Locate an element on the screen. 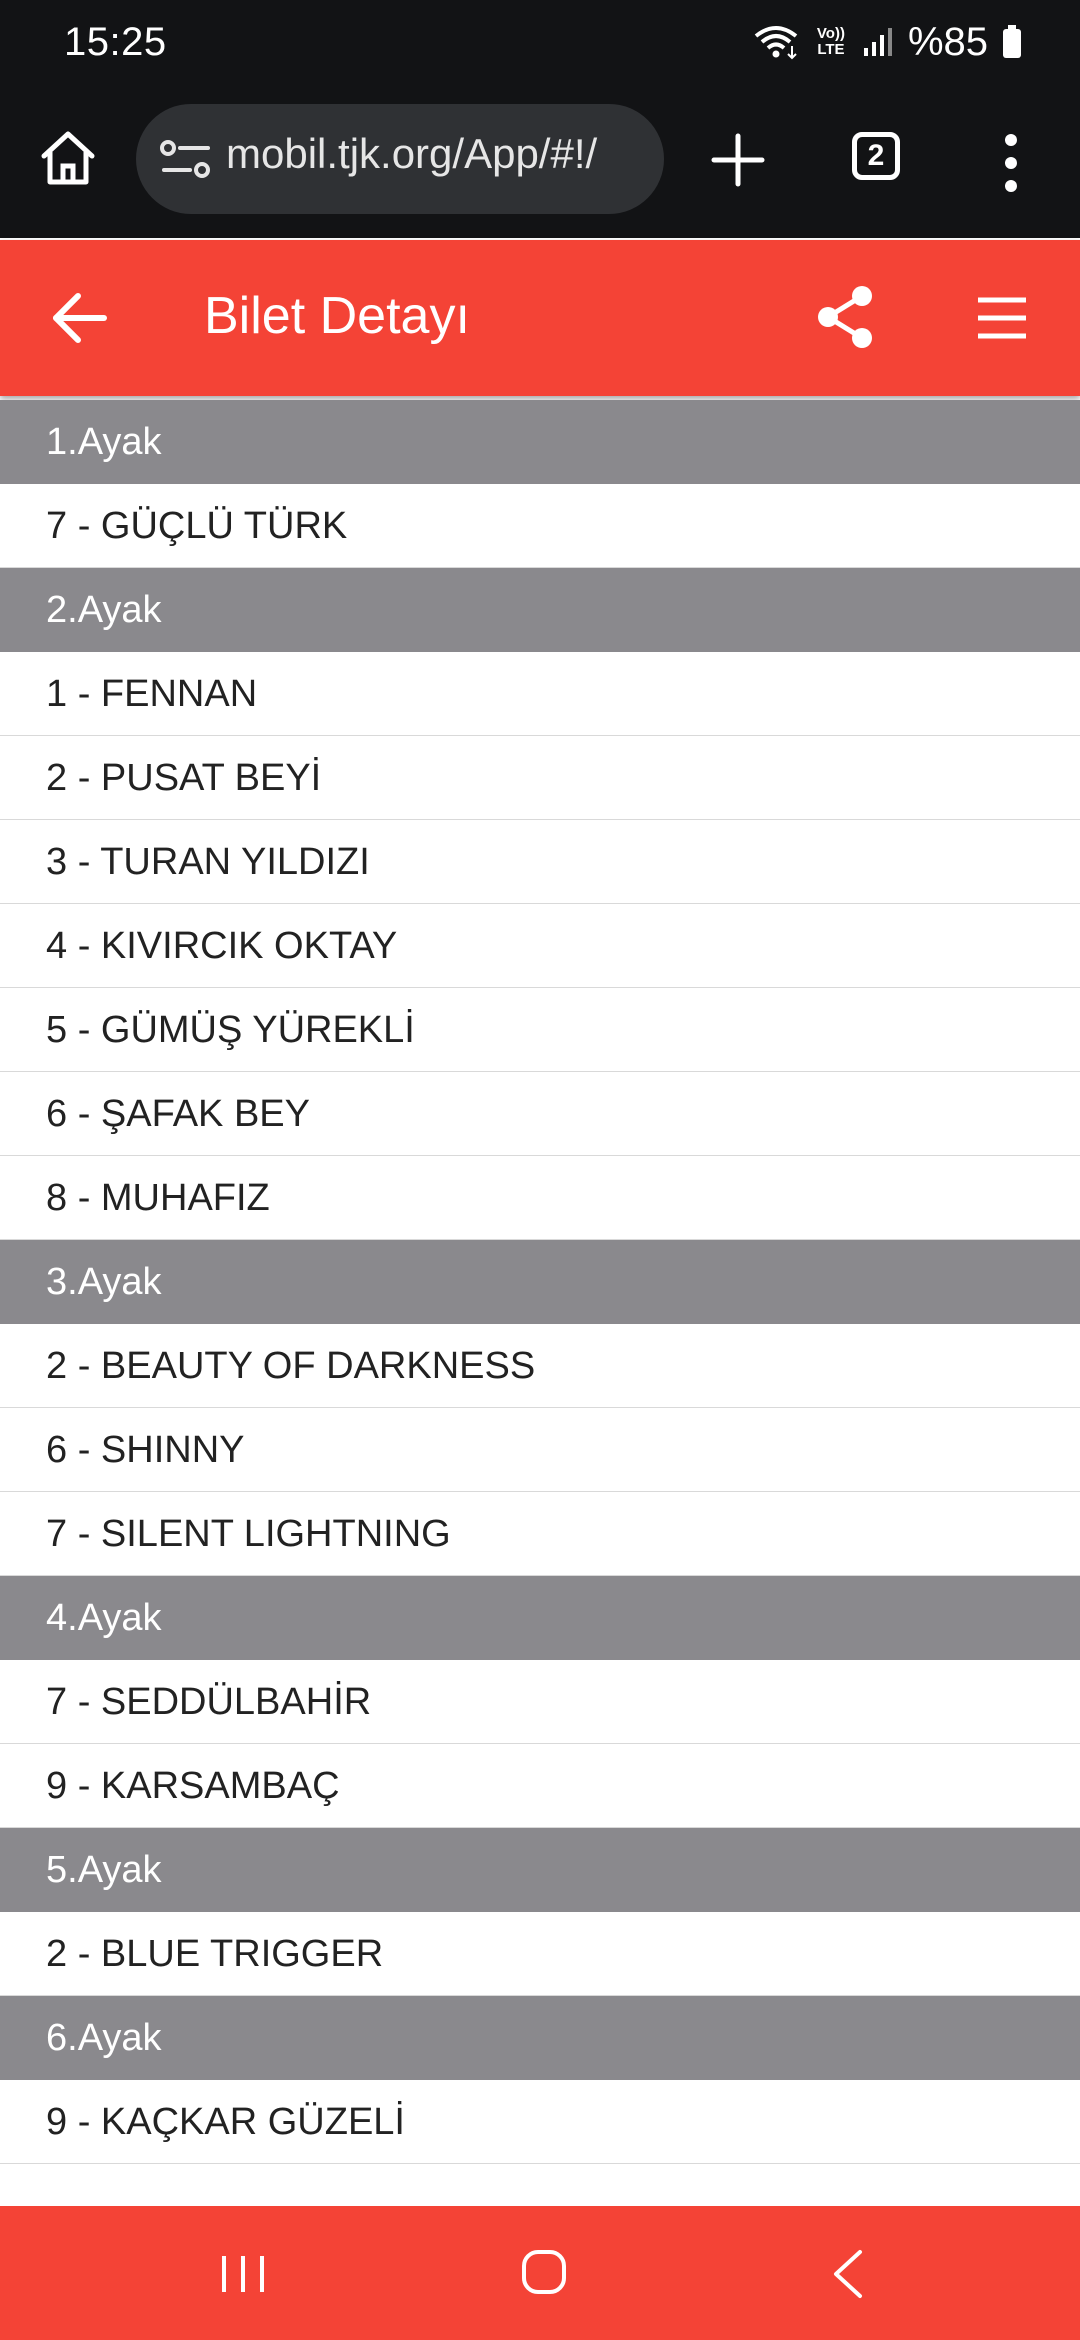  status-icons: Vo)) LTE %85 is located at coordinates (887, 42).